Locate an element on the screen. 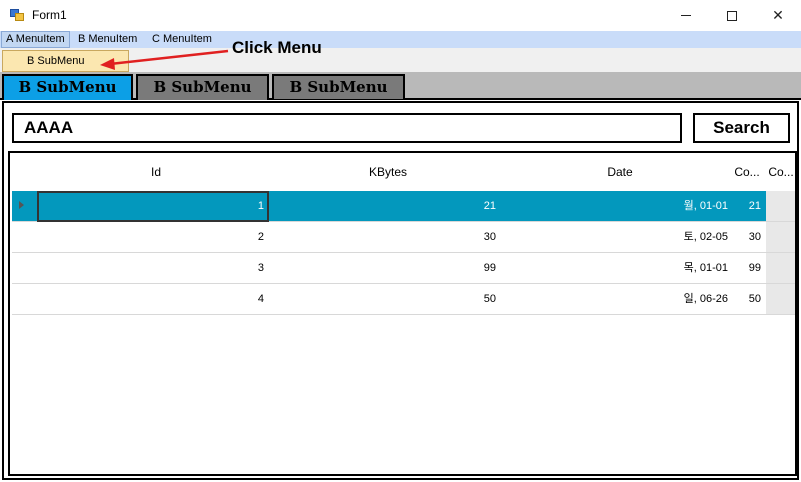 This screenshot has width=801, height=482. menu-item-b: B MenuItem is located at coordinates (107, 39).